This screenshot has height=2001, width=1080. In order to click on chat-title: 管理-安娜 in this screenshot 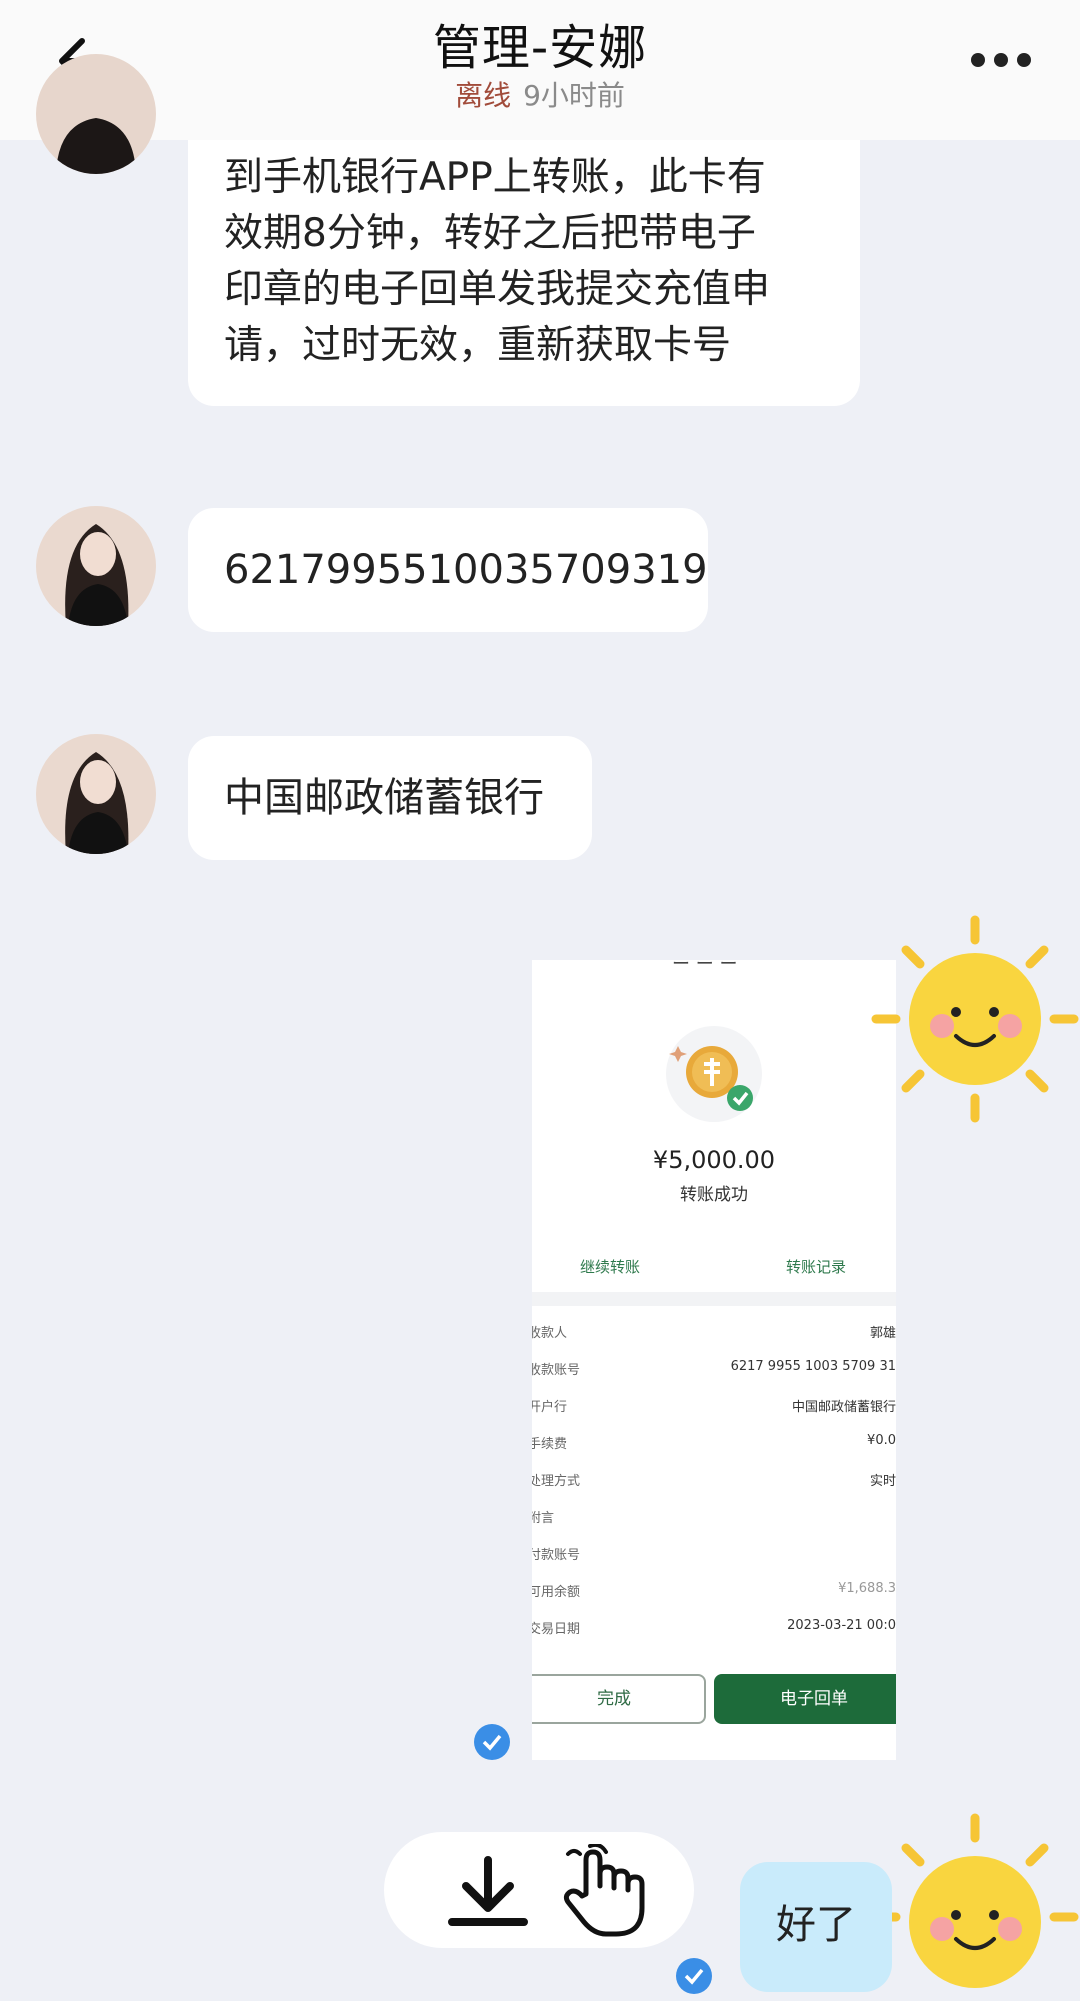, I will do `click(540, 48)`.